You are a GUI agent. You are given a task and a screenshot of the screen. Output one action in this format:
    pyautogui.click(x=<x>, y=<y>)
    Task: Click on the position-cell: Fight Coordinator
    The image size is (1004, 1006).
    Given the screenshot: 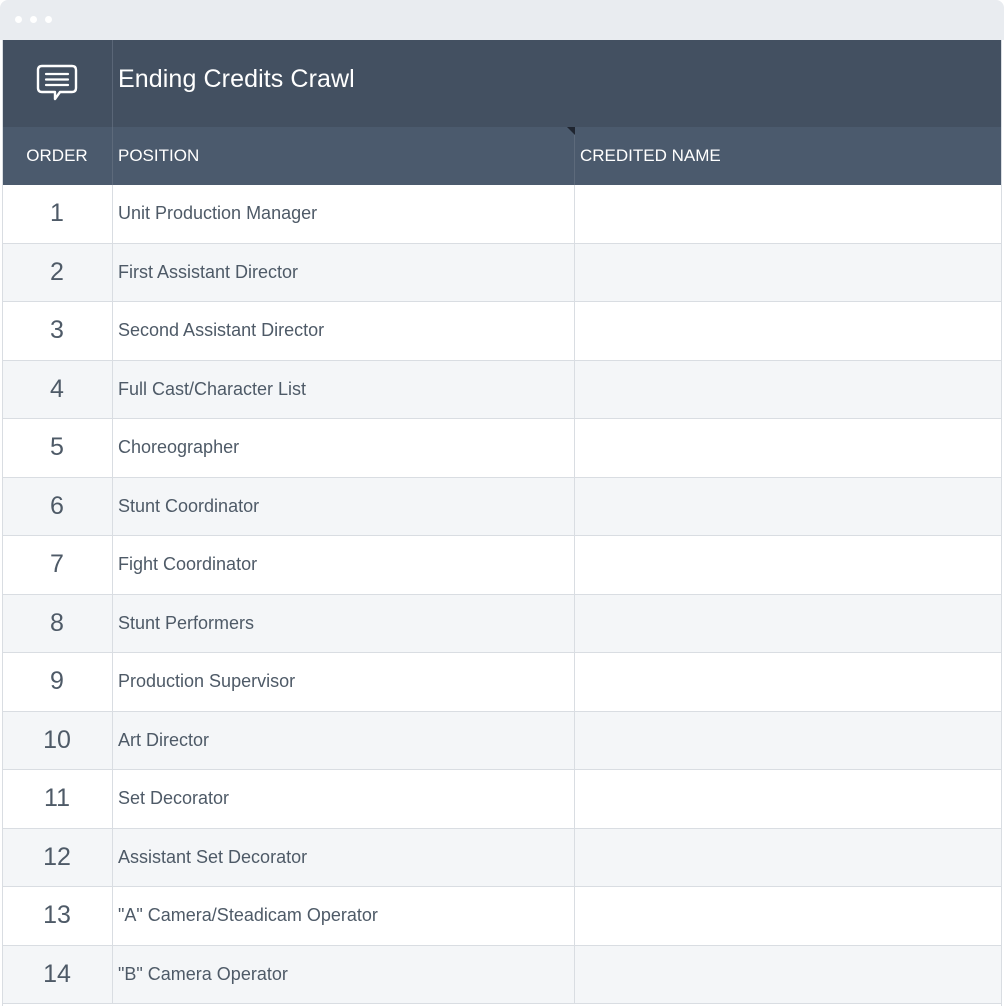 What is the action you would take?
    pyautogui.click(x=344, y=565)
    